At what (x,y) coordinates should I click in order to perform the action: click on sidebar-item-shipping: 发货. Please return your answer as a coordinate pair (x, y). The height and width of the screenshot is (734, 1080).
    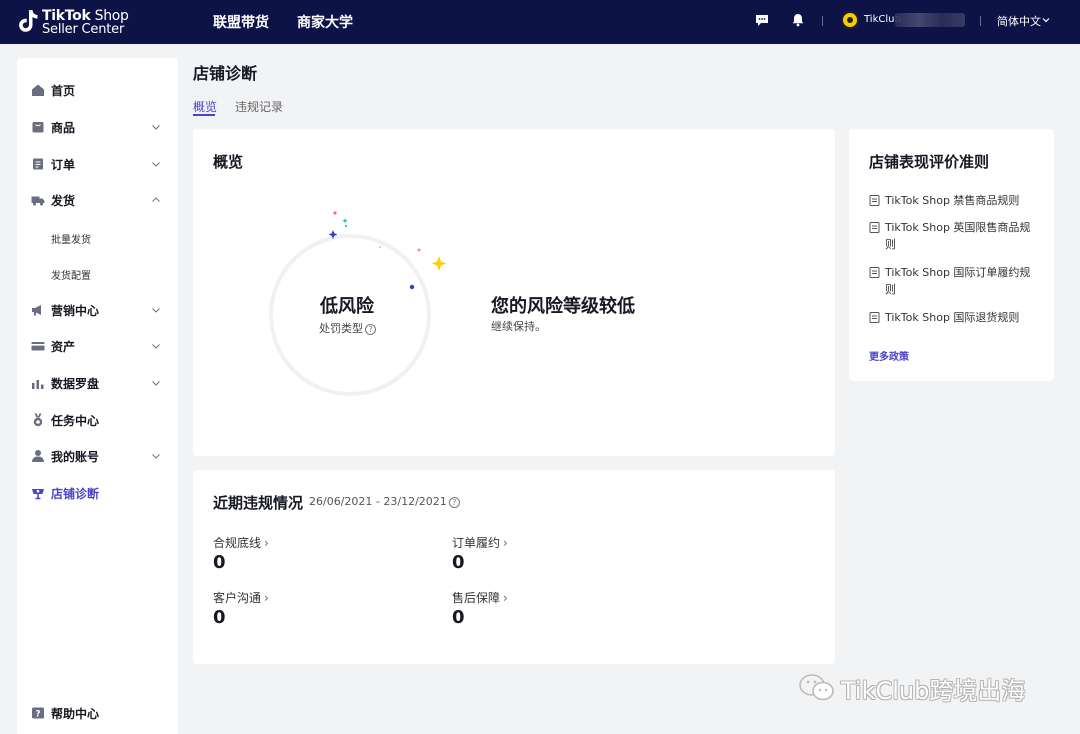
    Looking at the image, I should click on (97, 200).